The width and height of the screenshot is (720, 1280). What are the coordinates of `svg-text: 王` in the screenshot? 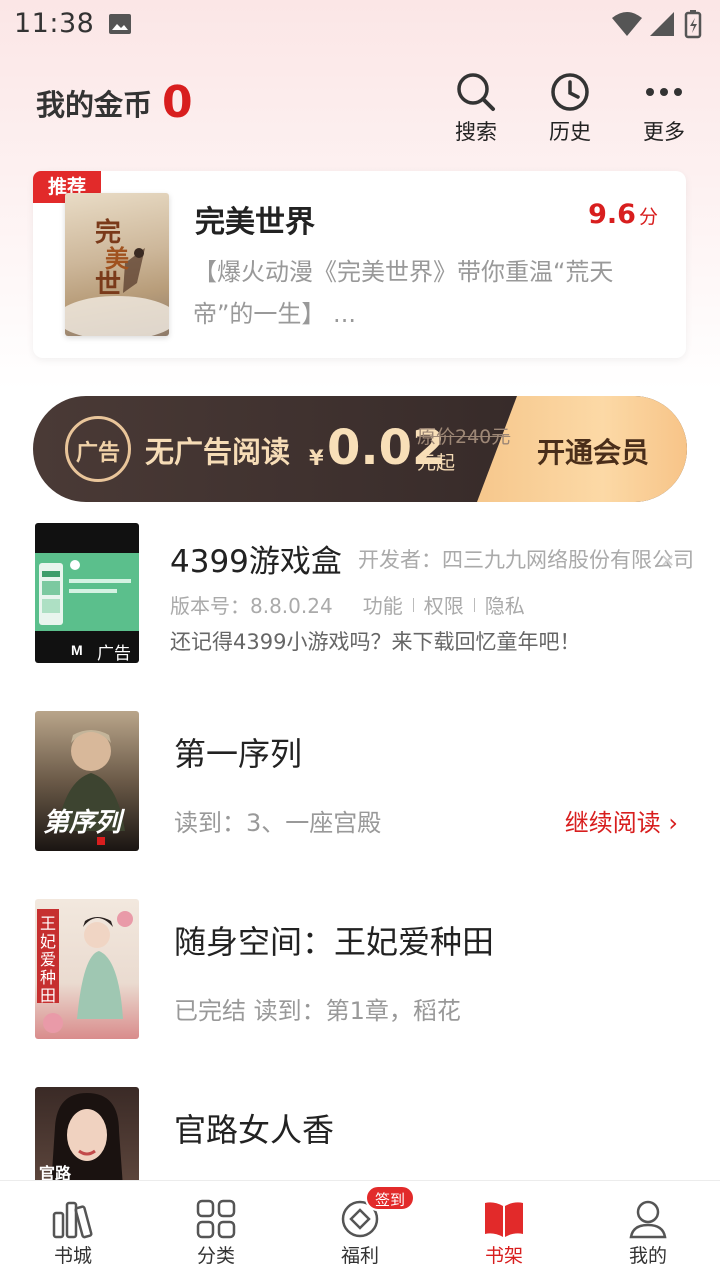 It's located at (48, 923).